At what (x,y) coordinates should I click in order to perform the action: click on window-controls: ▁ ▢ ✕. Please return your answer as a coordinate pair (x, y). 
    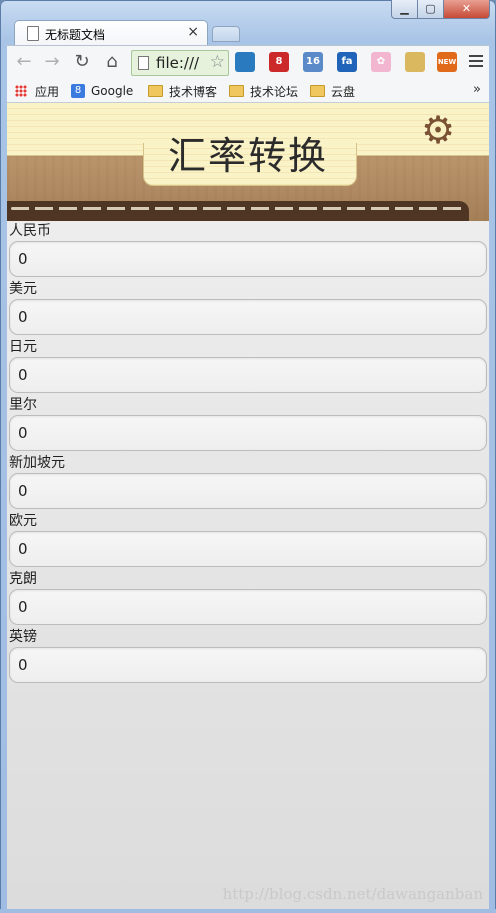
    Looking at the image, I should click on (440, 9).